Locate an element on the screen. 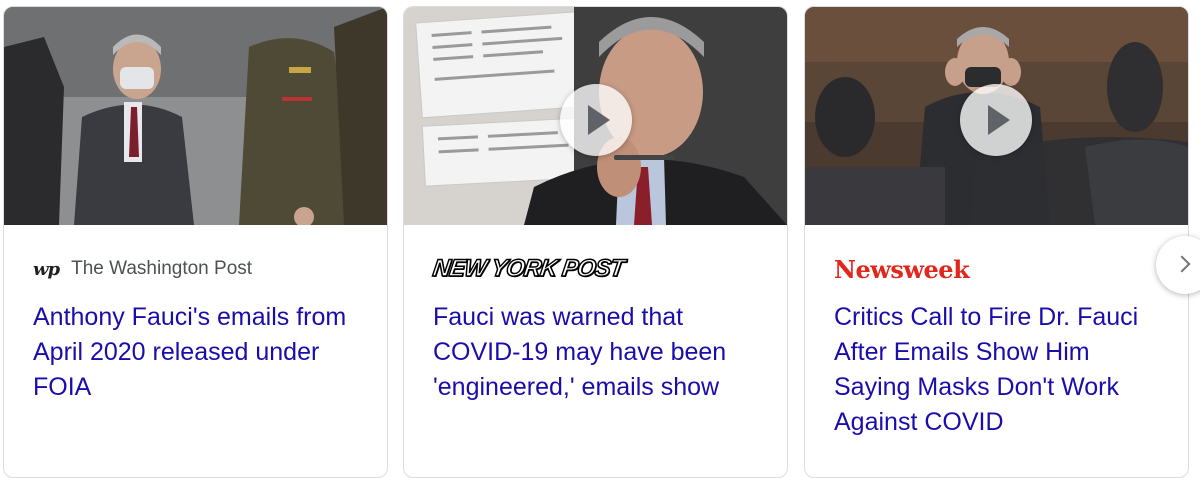 The height and width of the screenshot is (478, 1200). newsweek-logo: Newsweek is located at coordinates (902, 269).